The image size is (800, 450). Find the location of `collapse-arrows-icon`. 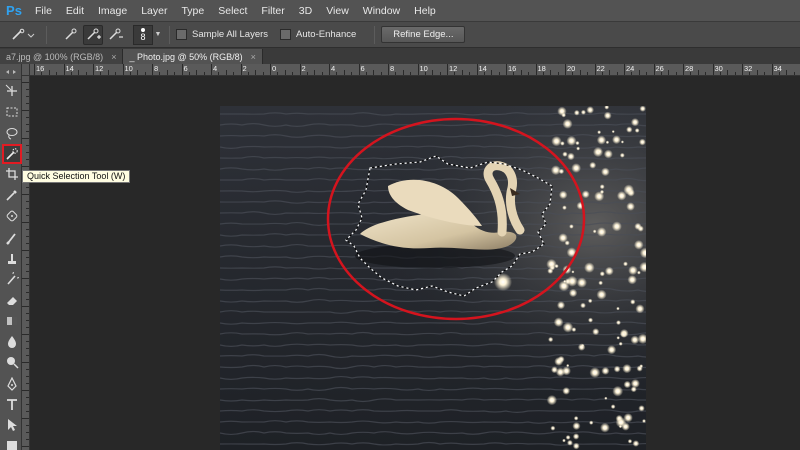

collapse-arrows-icon is located at coordinates (10, 71).